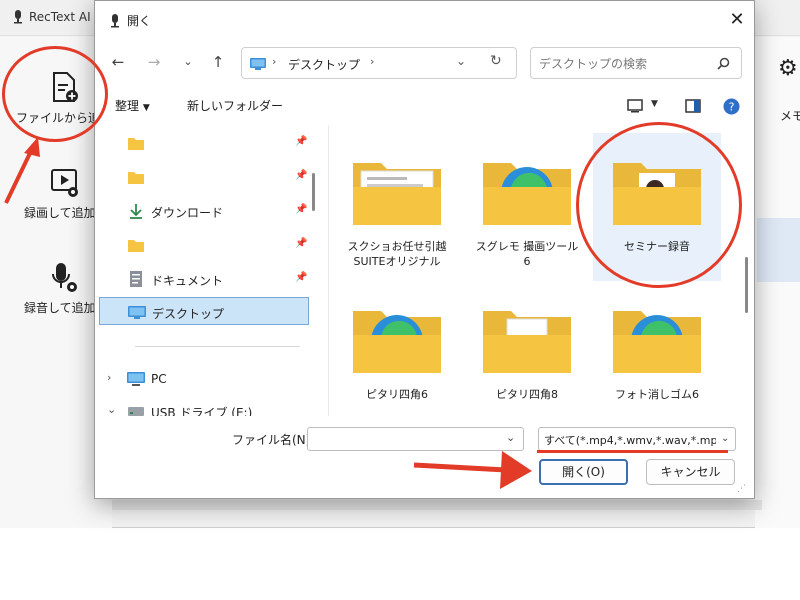 Image resolution: width=800 pixels, height=600 pixels. What do you see at coordinates (64, 277) in the screenshot?
I see `microphone-icon` at bounding box center [64, 277].